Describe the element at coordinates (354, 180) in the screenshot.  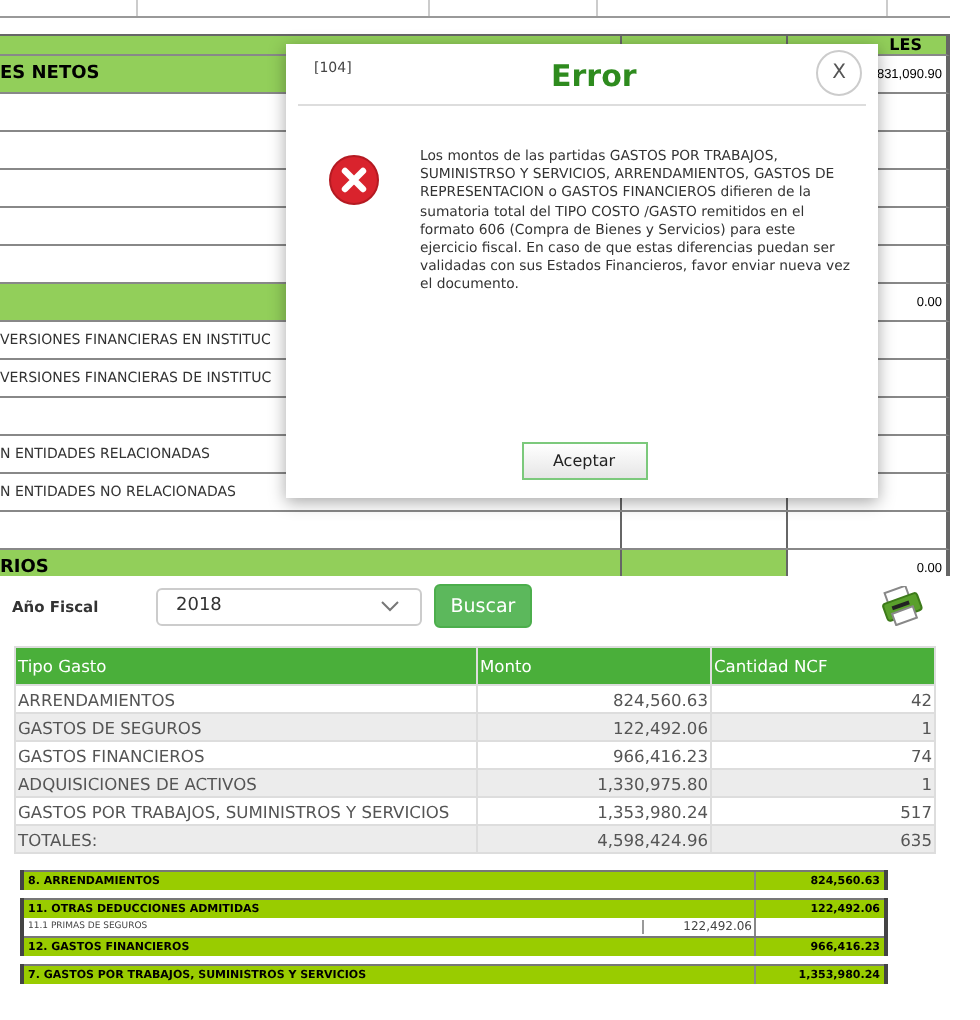
I see `error-icon` at that location.